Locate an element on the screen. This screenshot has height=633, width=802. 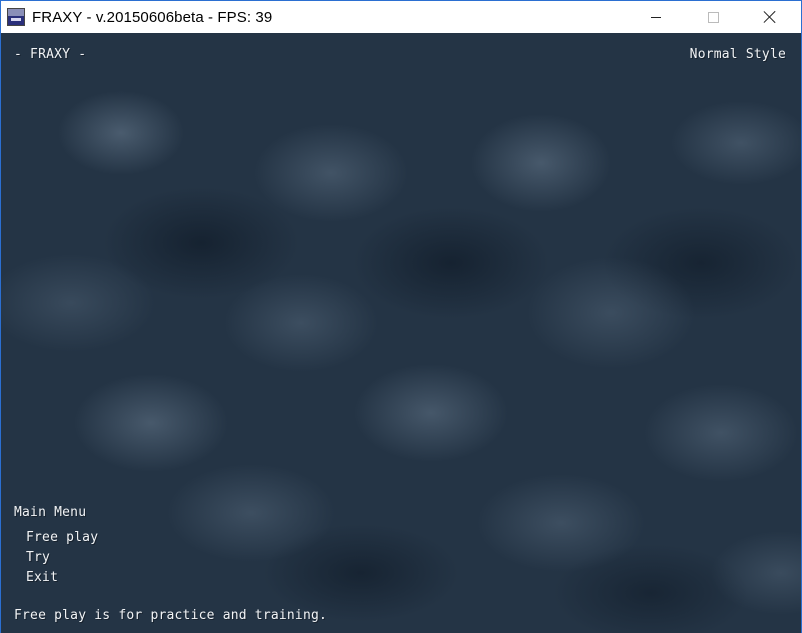
style-label: Normal Style is located at coordinates (737, 54).